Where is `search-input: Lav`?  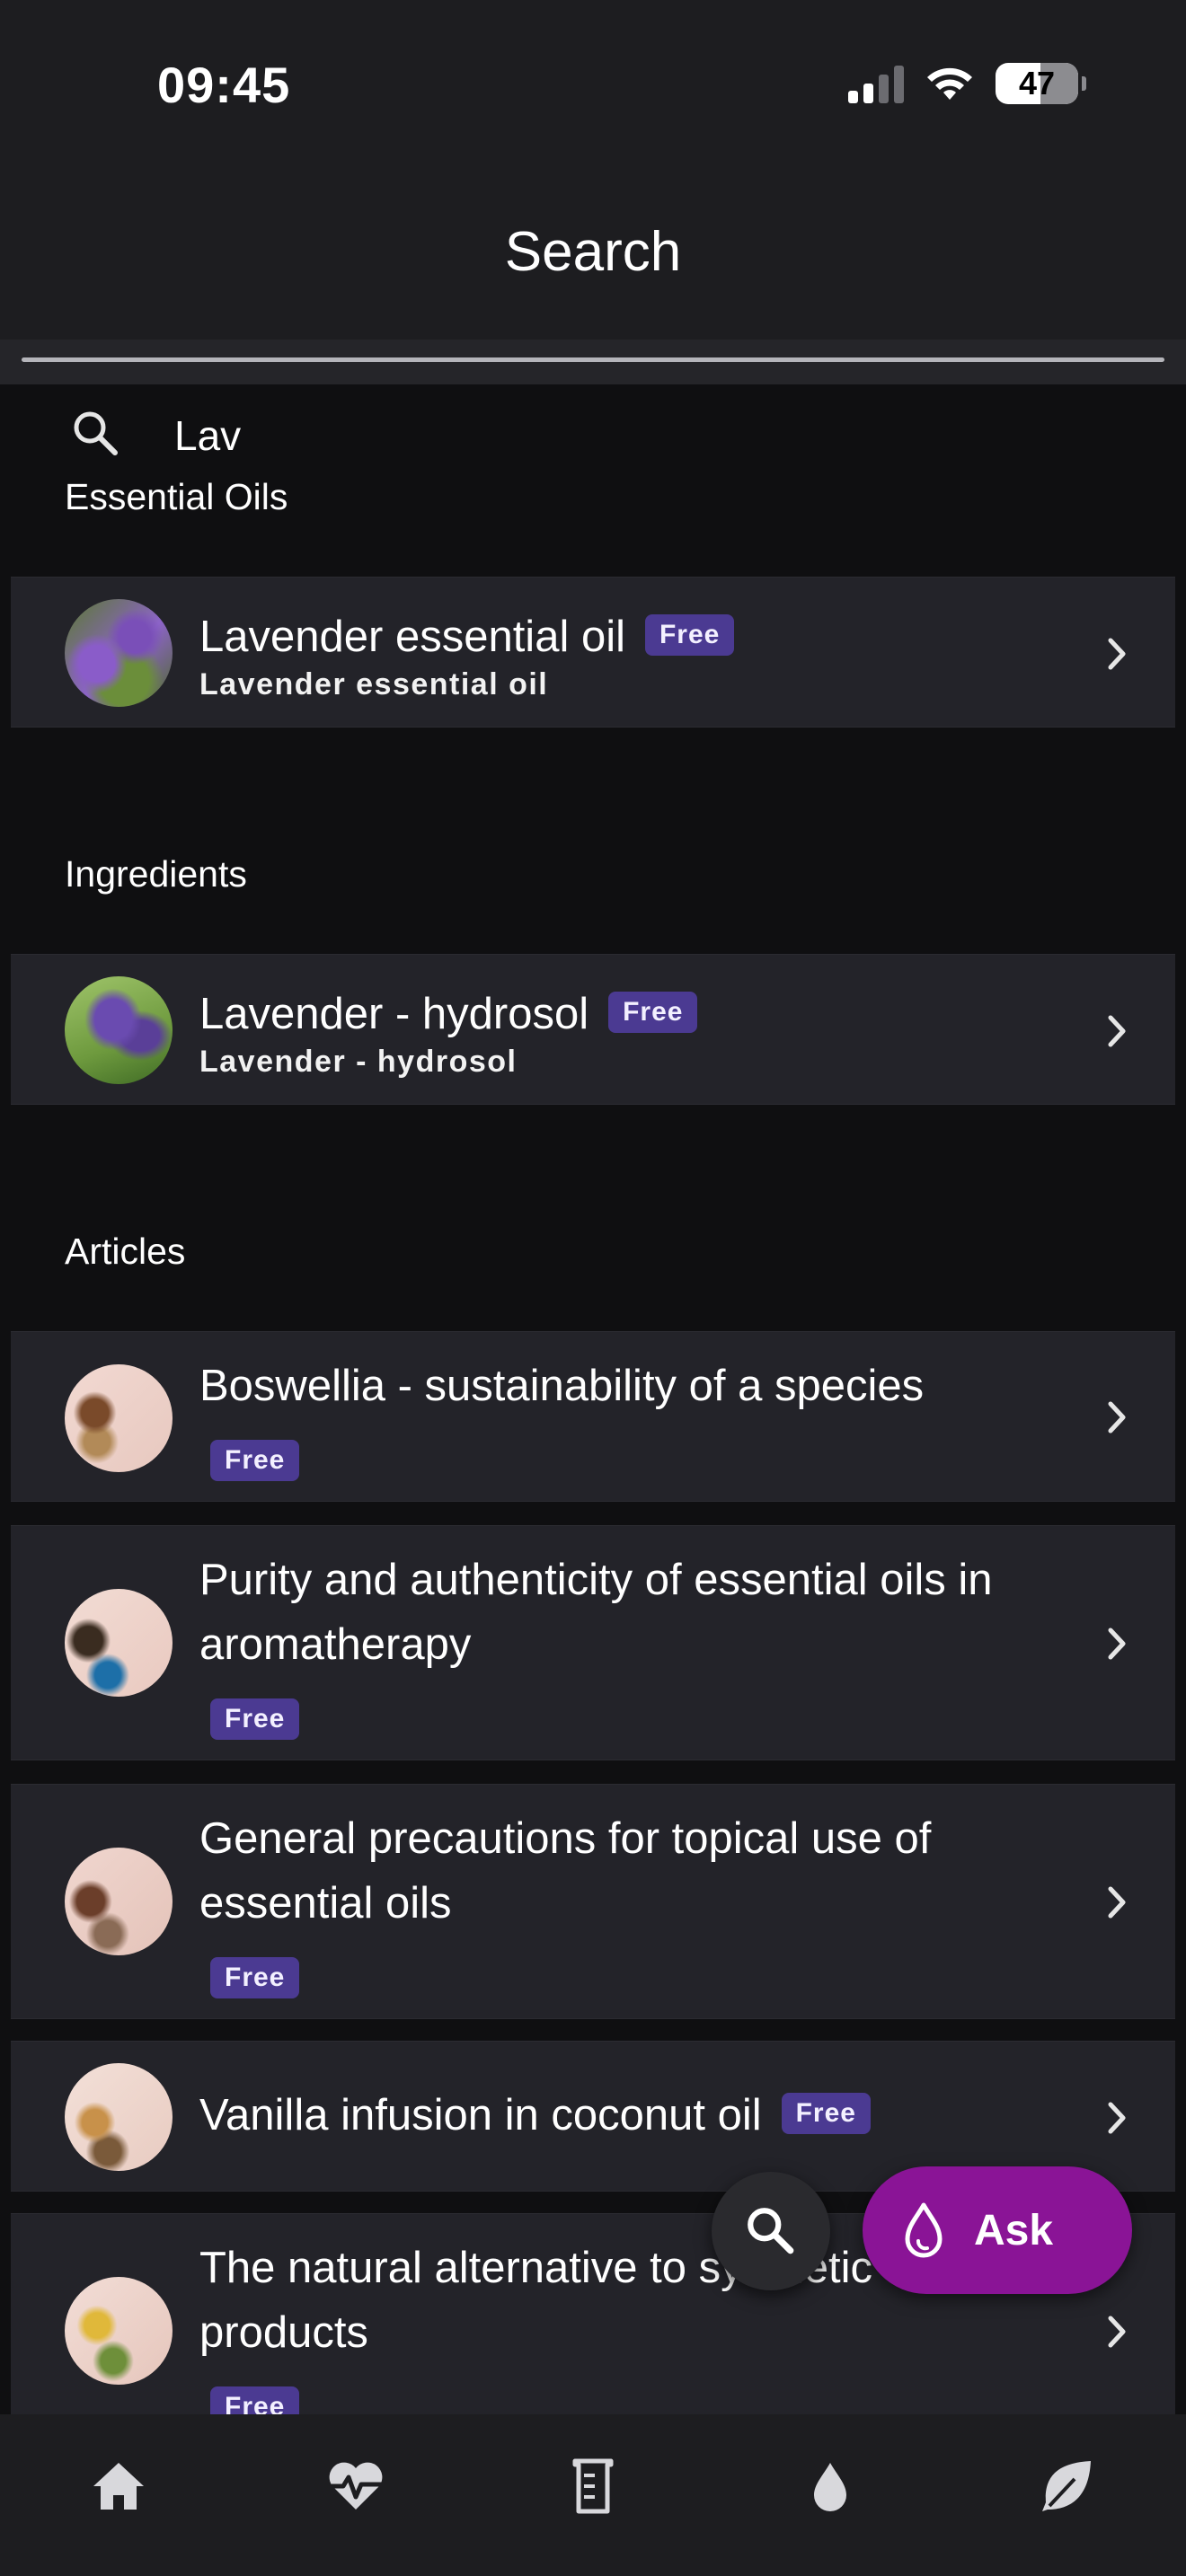
search-input: Lav is located at coordinates (207, 435).